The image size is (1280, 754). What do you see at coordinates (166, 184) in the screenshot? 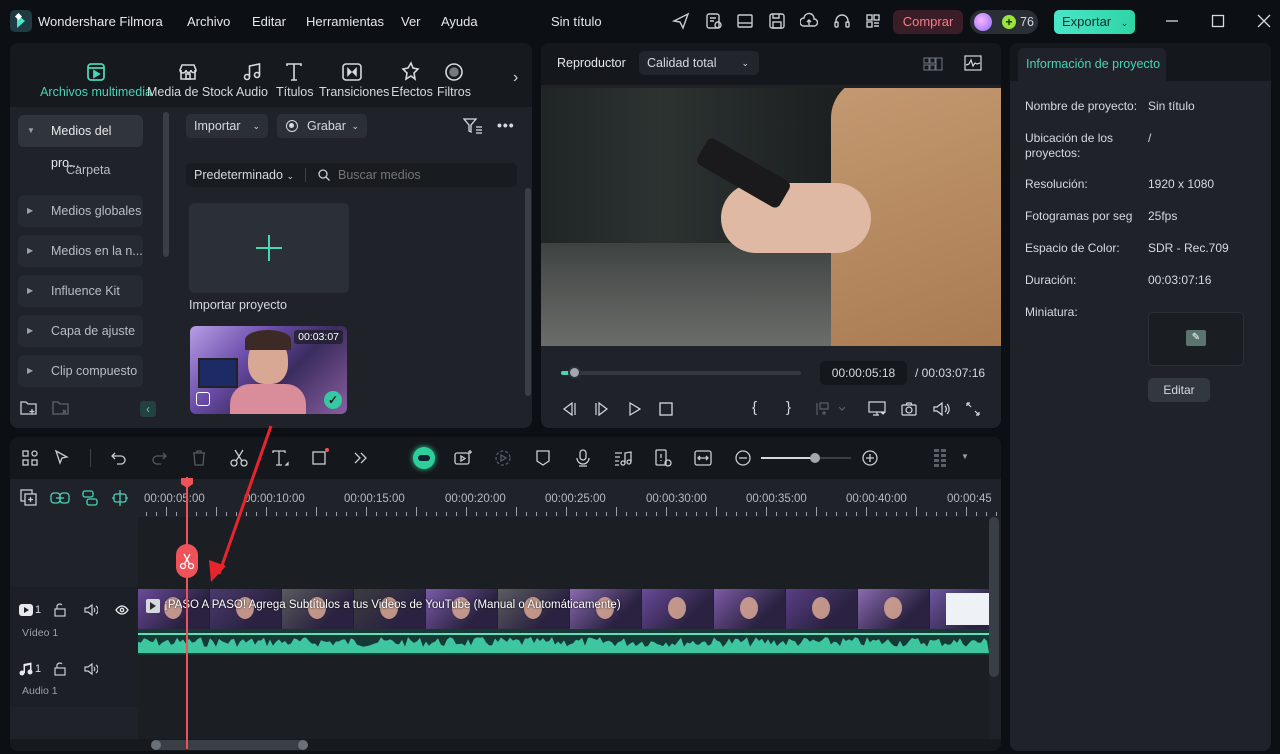
I see `sidebar-scrollbar` at bounding box center [166, 184].